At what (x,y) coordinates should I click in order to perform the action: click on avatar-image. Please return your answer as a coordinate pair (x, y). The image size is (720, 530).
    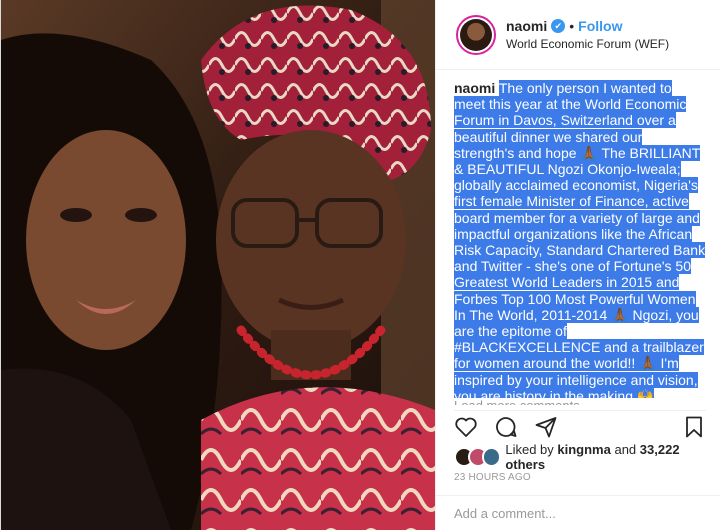
    Looking at the image, I should click on (476, 34).